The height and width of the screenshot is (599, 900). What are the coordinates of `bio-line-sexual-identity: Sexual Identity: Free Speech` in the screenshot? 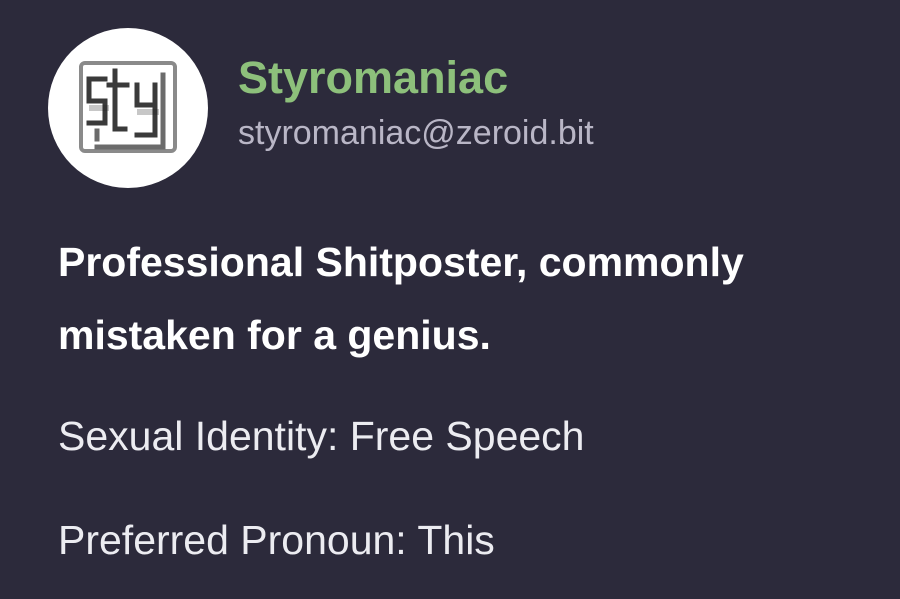 It's located at (321, 436).